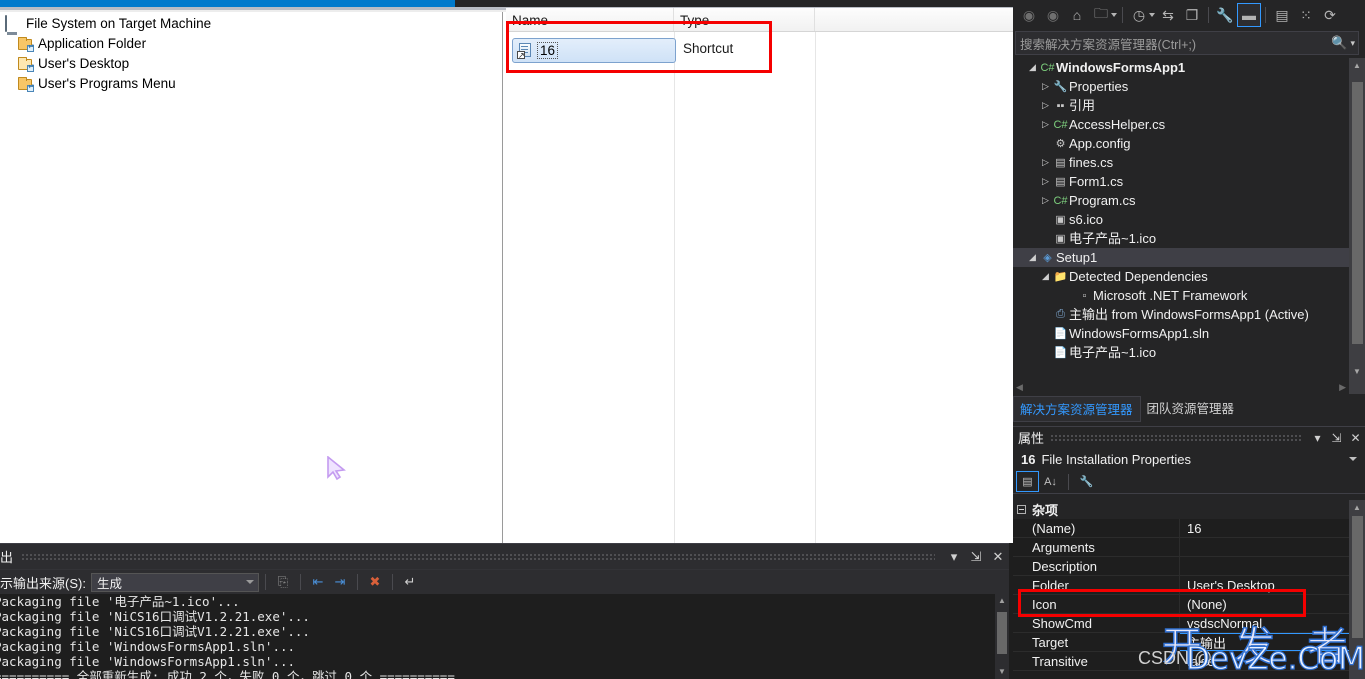 This screenshot has width=1365, height=679. Describe the element at coordinates (1029, 15) in the screenshot. I see `back-icon: ◉` at that location.